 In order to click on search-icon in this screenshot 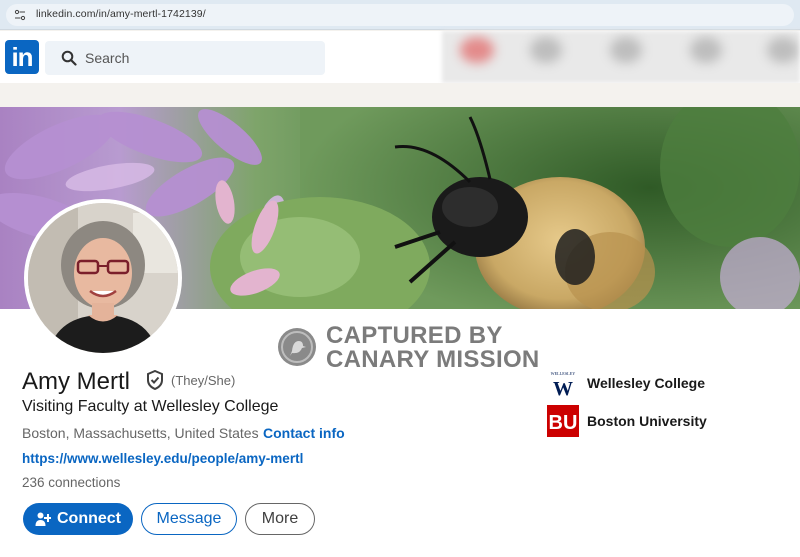, I will do `click(69, 58)`.